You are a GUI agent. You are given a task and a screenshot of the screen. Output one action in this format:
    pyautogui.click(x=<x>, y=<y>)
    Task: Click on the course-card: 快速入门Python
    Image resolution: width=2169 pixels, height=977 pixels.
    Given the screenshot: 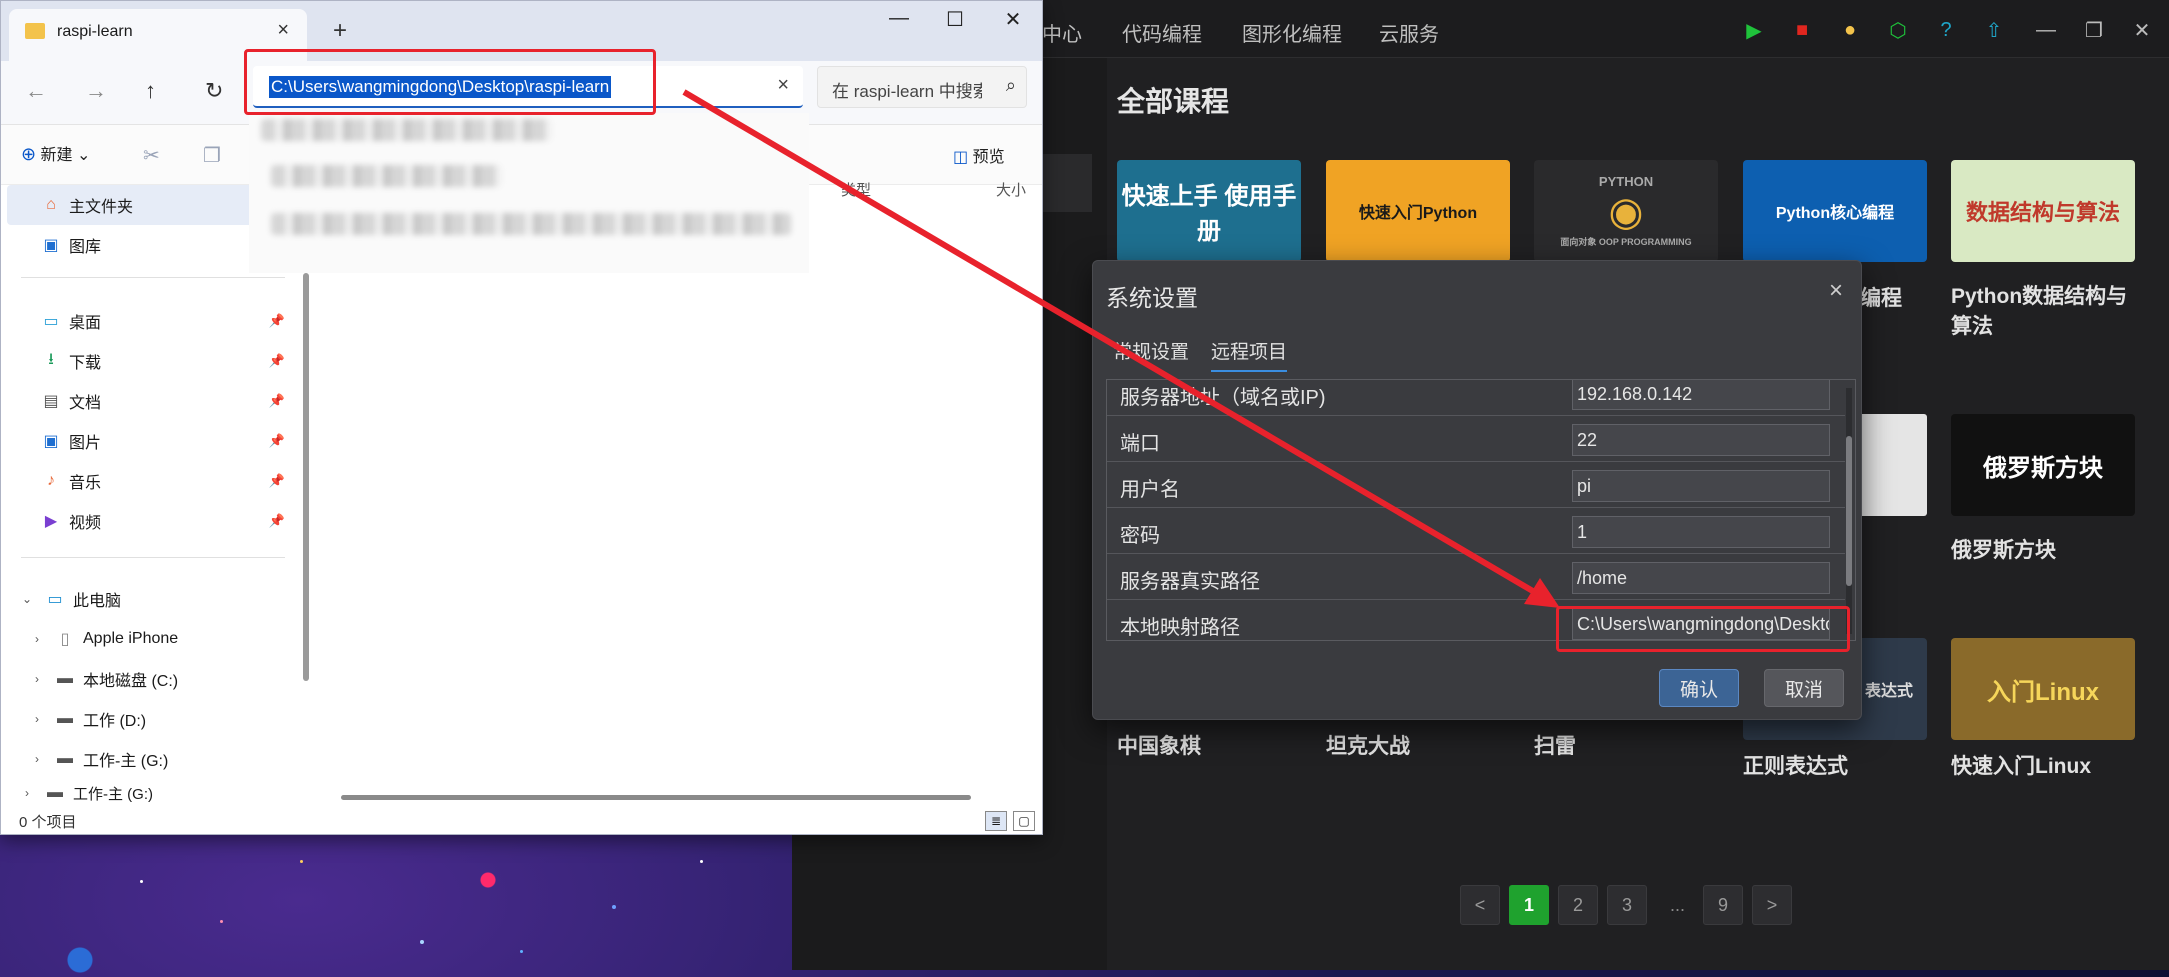 What is the action you would take?
    pyautogui.click(x=1418, y=211)
    